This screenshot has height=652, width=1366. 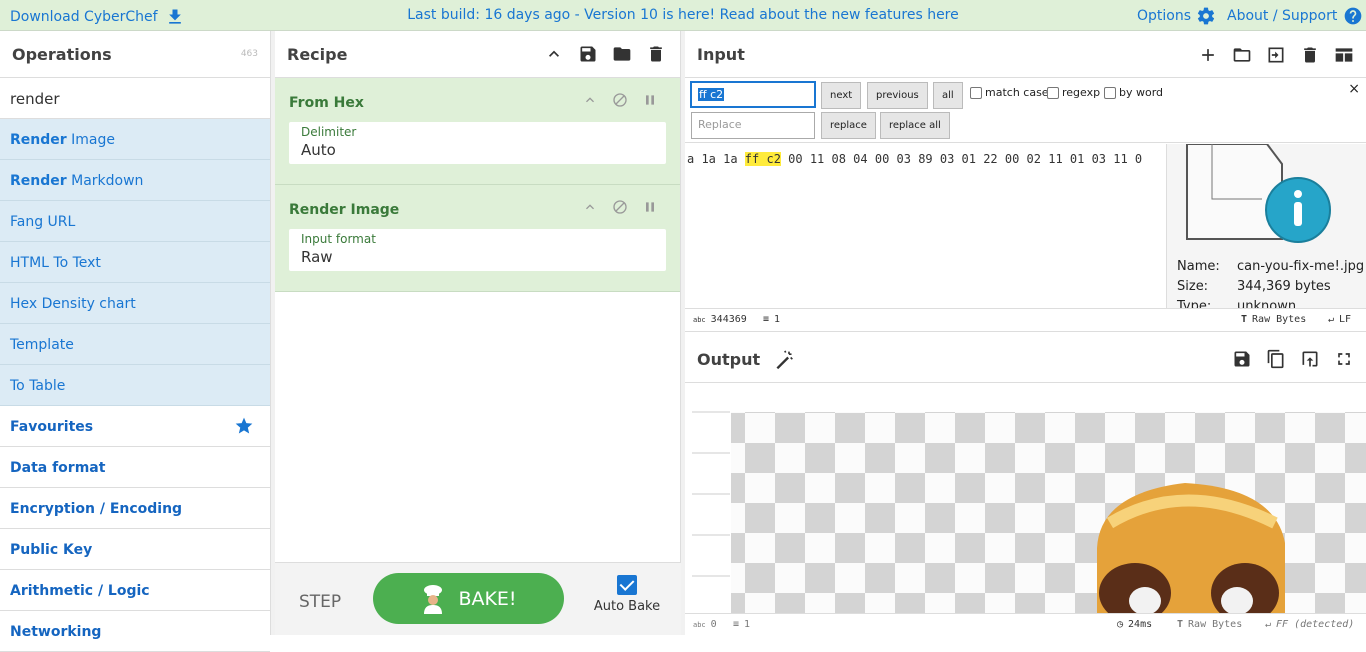 What do you see at coordinates (477, 143) in the screenshot?
I see `recipe-op-argument: Delimiter Auto` at bounding box center [477, 143].